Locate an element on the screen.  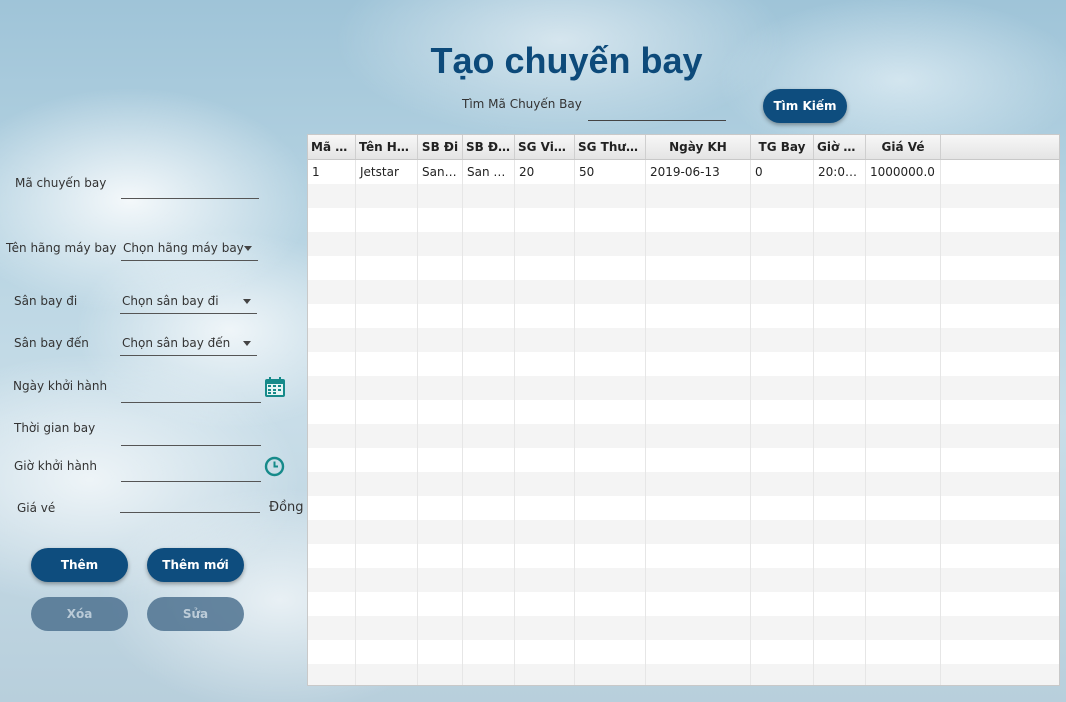
column-header: Giờ KH is located at coordinates (840, 147).